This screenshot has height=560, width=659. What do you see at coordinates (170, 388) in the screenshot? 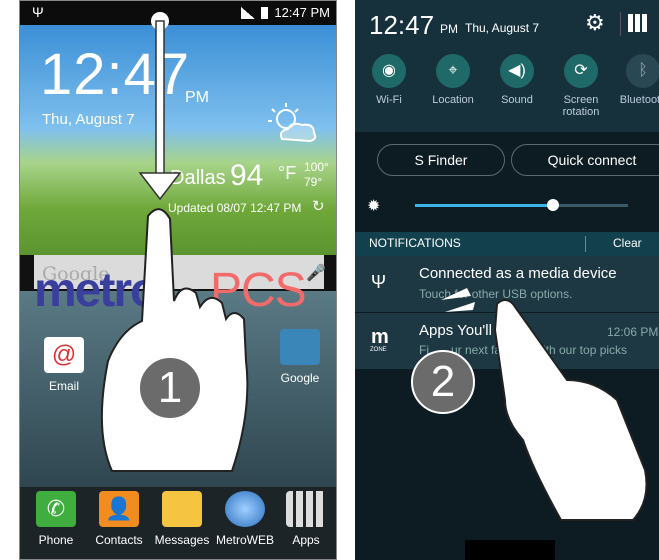
I see `step-number-1: 1` at bounding box center [170, 388].